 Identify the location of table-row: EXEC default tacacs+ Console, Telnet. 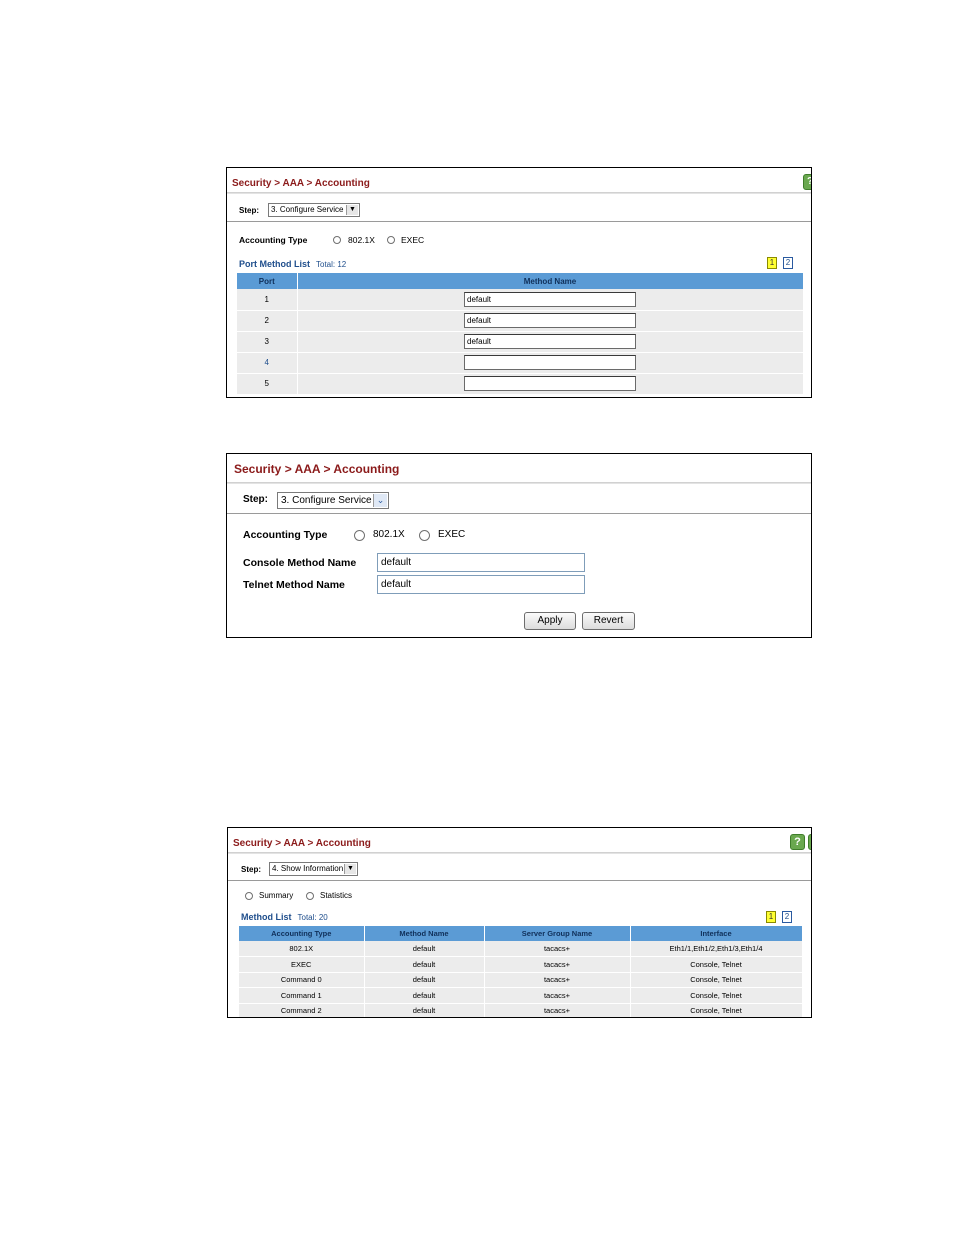
(521, 964).